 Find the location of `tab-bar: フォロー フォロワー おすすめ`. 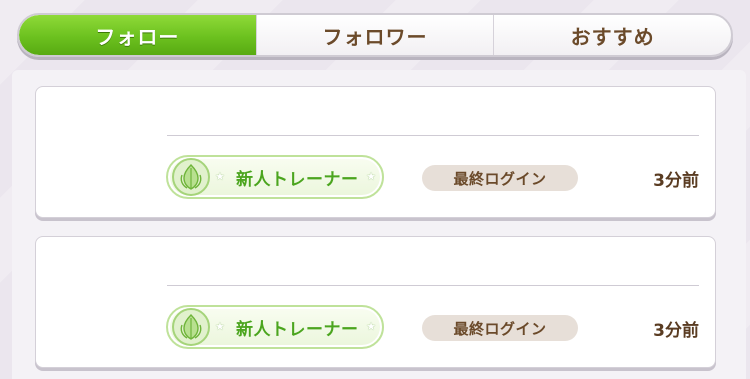

tab-bar: フォロー フォロワー おすすめ is located at coordinates (375, 35).